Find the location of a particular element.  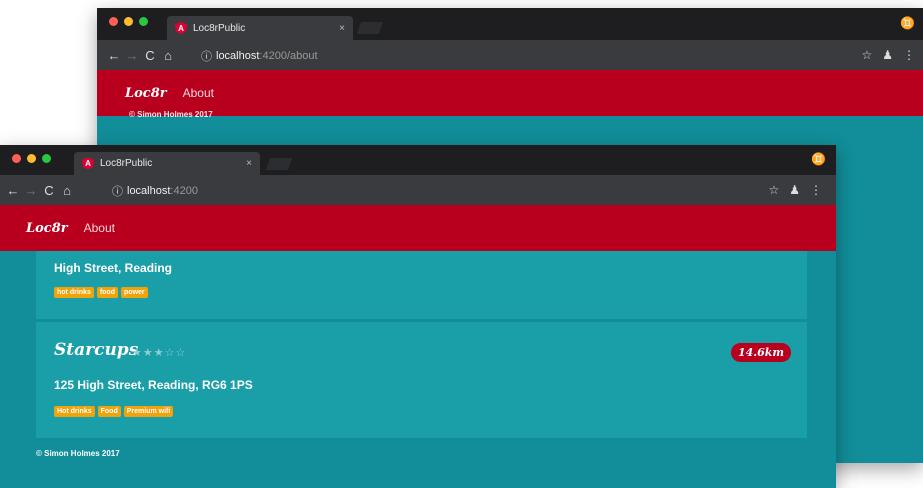

url-path: :4200 is located at coordinates (184, 191).